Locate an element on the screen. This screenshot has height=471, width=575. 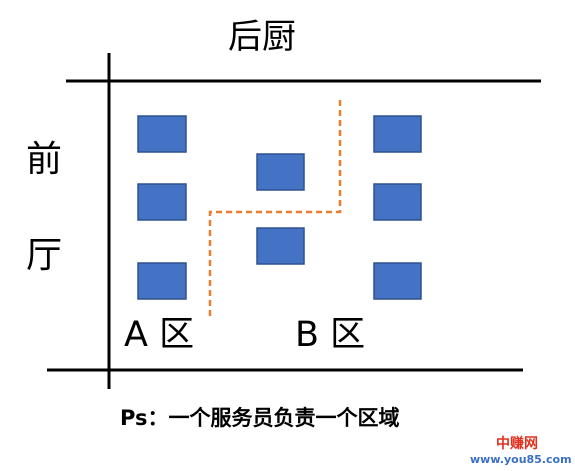
front-hall-label-line2: 厅 is located at coordinates (44, 255).